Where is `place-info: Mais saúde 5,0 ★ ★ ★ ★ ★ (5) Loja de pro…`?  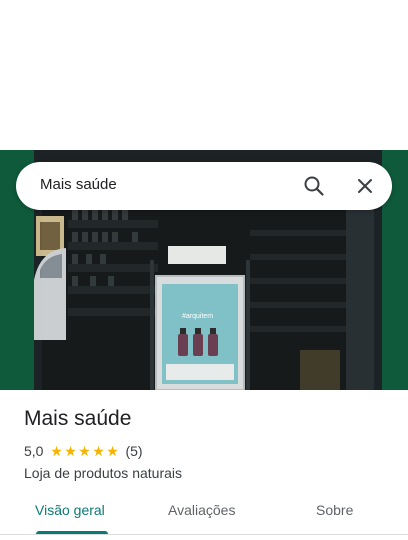 place-info: Mais saúde 5,0 ★ ★ ★ ★ ★ (5) Loja de pro… is located at coordinates (209, 444).